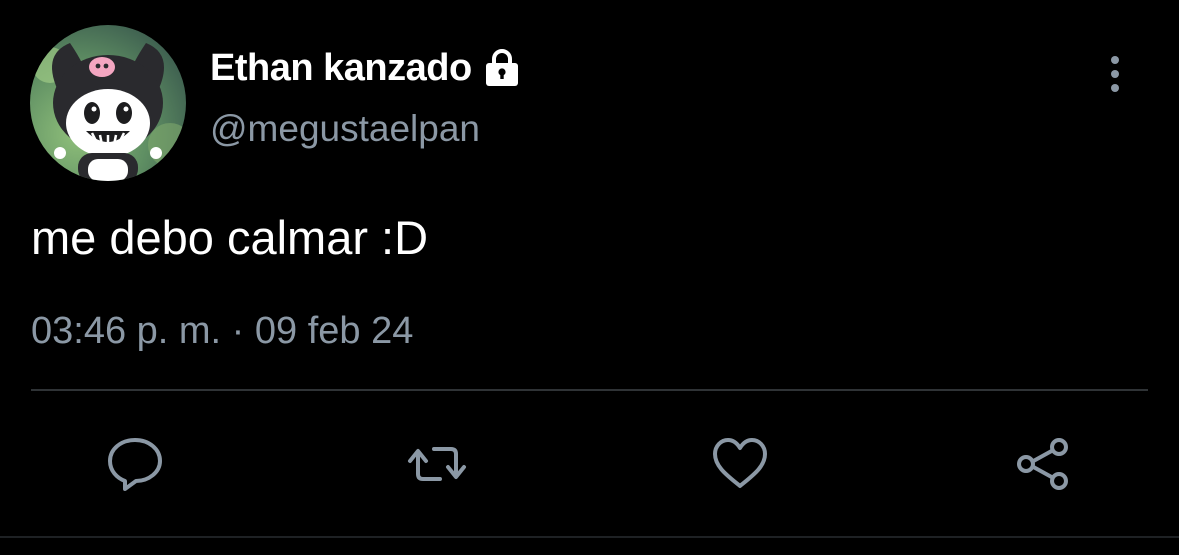 Image resolution: width=1179 pixels, height=555 pixels. I want to click on bottom-divider, so click(589, 537).